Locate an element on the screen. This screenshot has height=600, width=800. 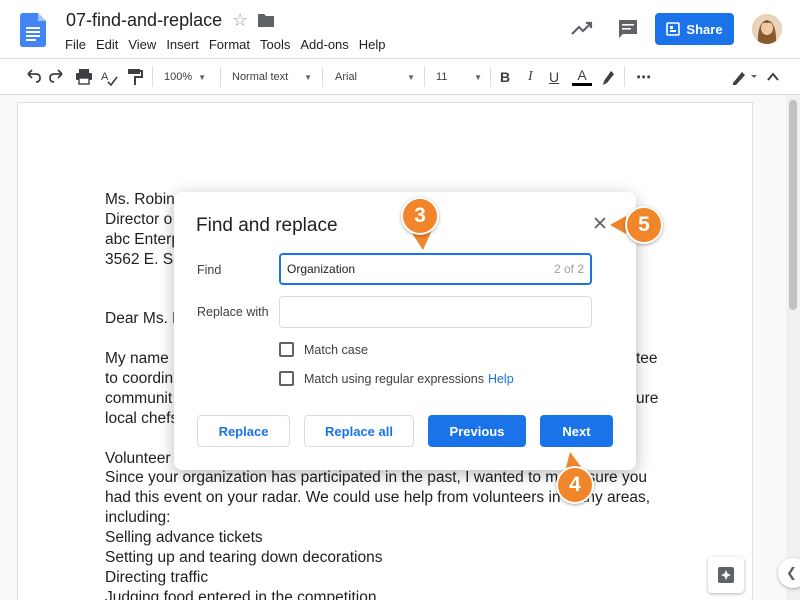
print-icon is located at coordinates (84, 77).